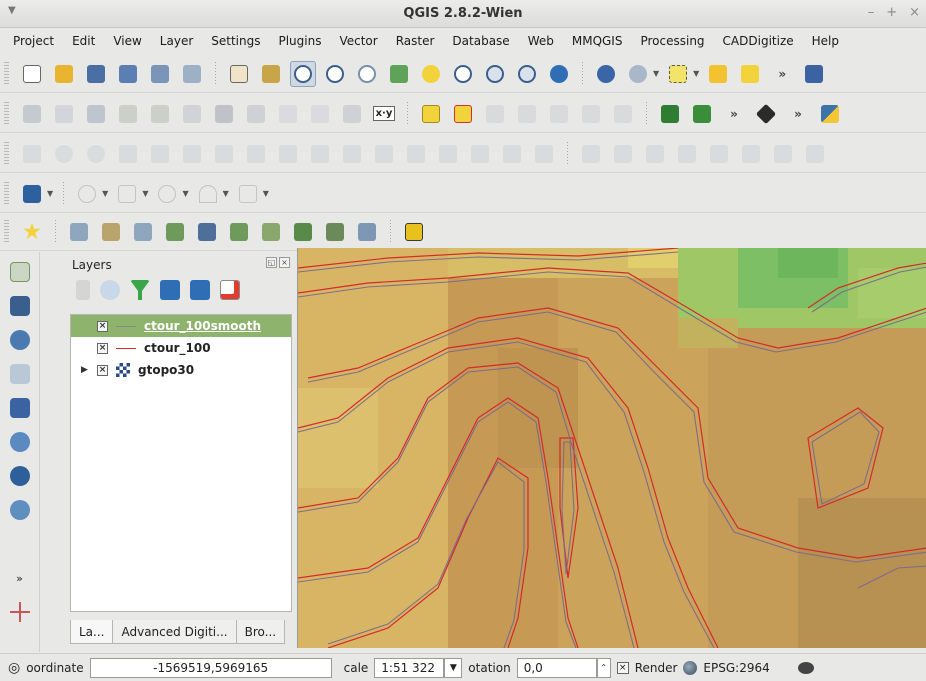 Image resolution: width=926 pixels, height=681 pixels. Describe the element at coordinates (256, 154) in the screenshot. I see `digitize-tool-6-icon` at that location.